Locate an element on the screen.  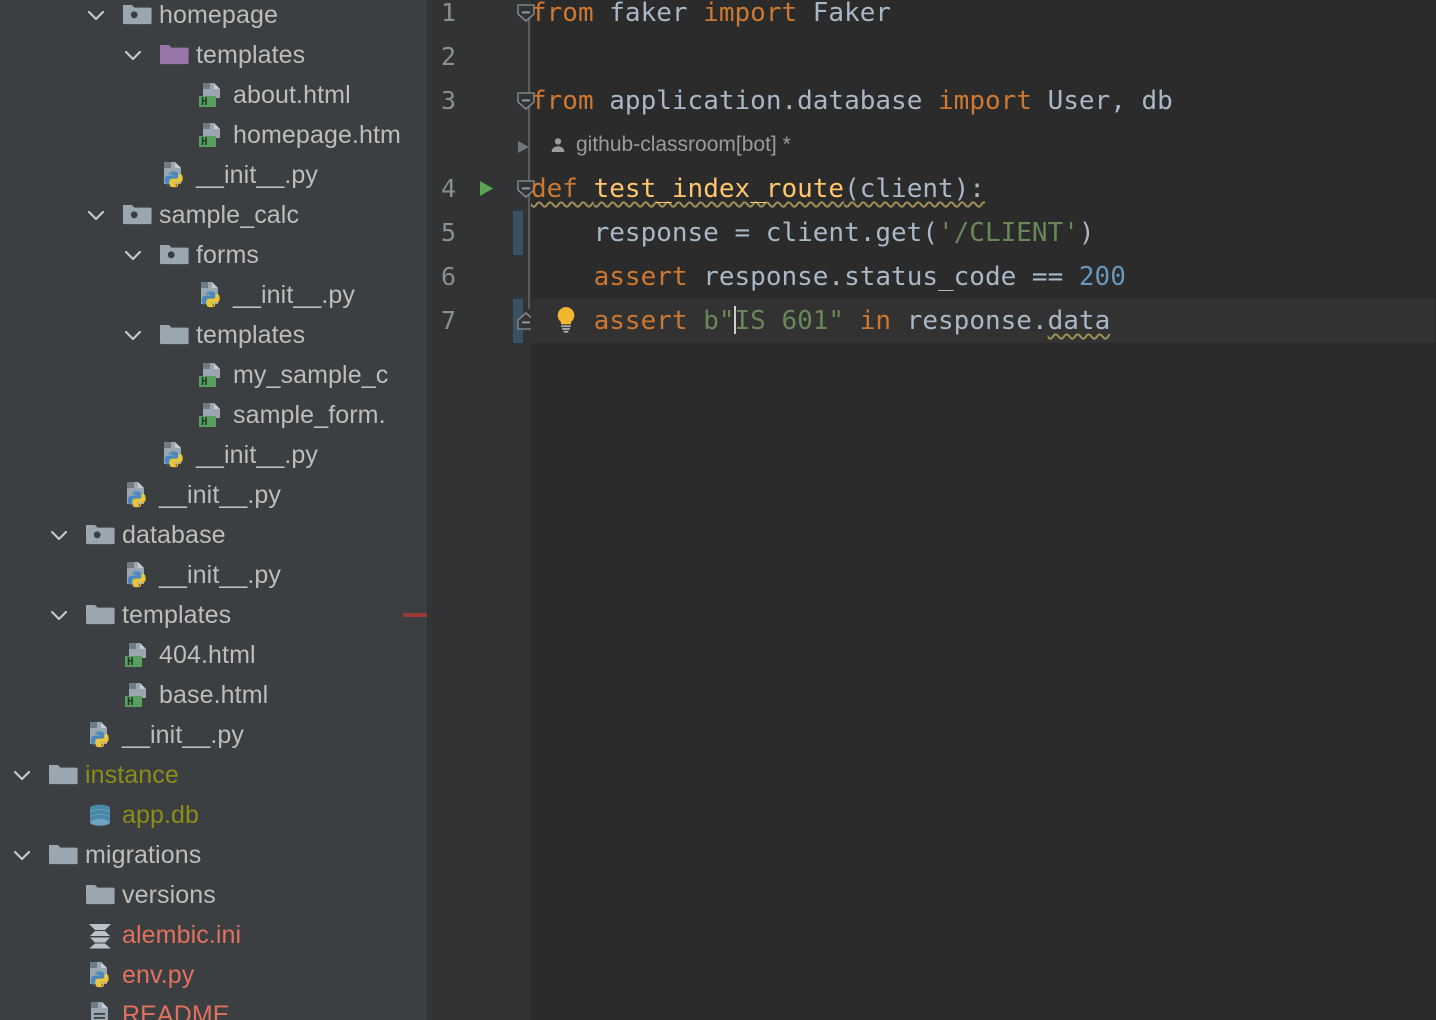
tree-item-env-py: env.py is located at coordinates (214, 975).